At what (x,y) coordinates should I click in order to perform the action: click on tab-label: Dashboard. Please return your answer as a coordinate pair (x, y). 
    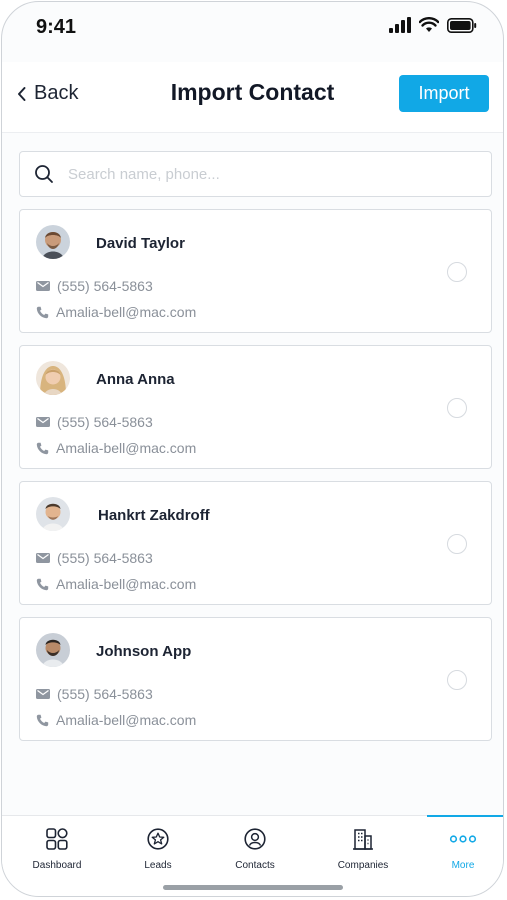
    Looking at the image, I should click on (57, 865).